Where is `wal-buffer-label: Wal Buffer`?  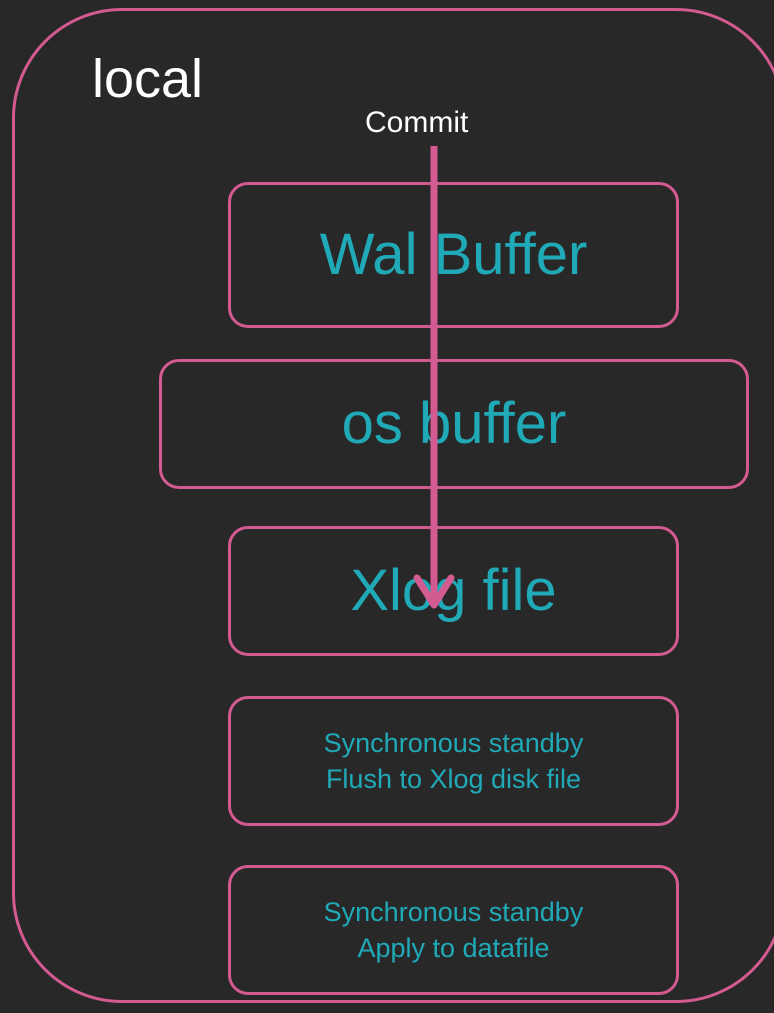
wal-buffer-label: Wal Buffer is located at coordinates (453, 254).